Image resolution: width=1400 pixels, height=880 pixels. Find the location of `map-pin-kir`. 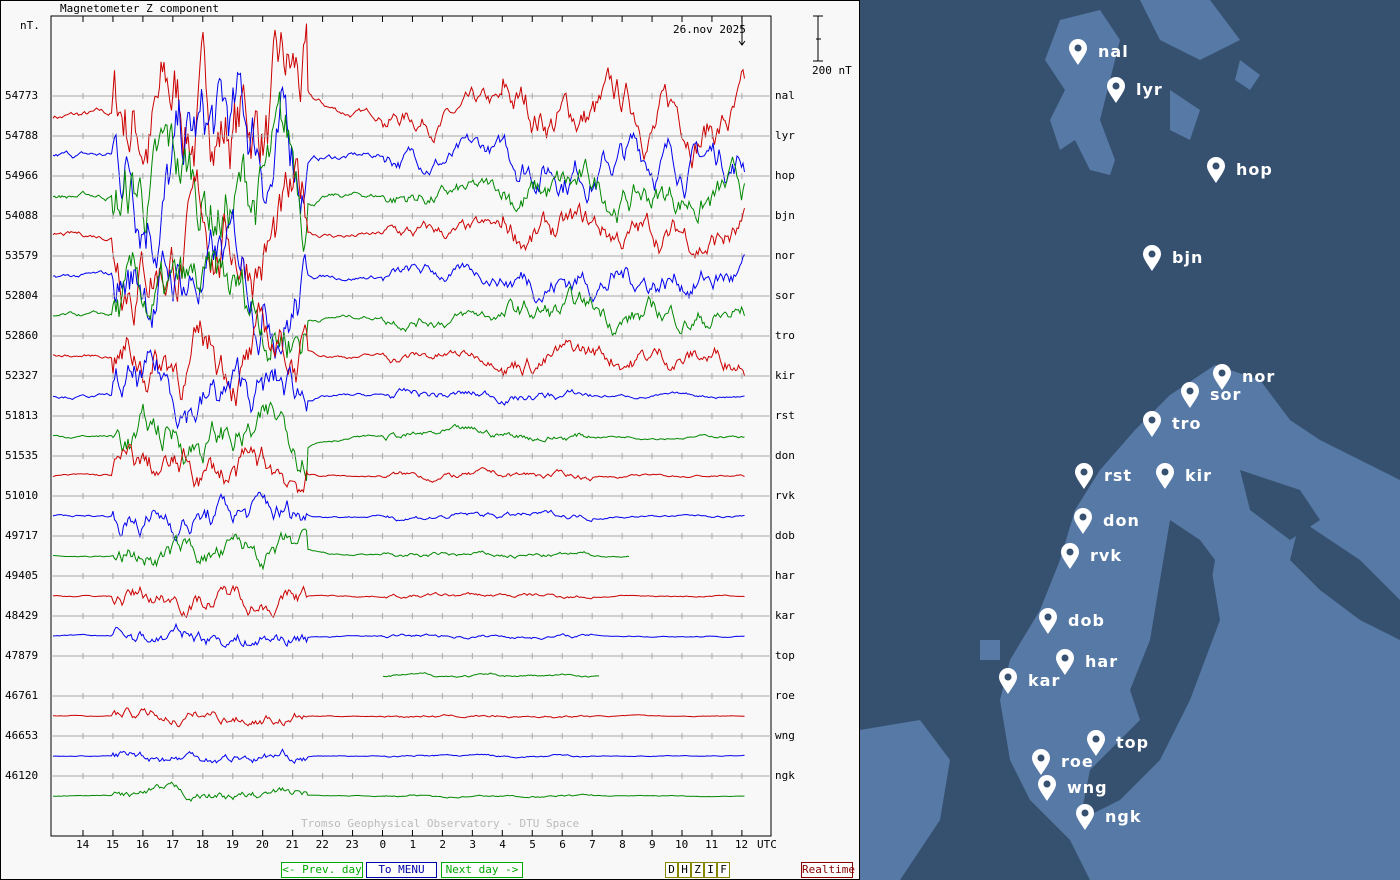

map-pin-kir is located at coordinates (1165, 476).